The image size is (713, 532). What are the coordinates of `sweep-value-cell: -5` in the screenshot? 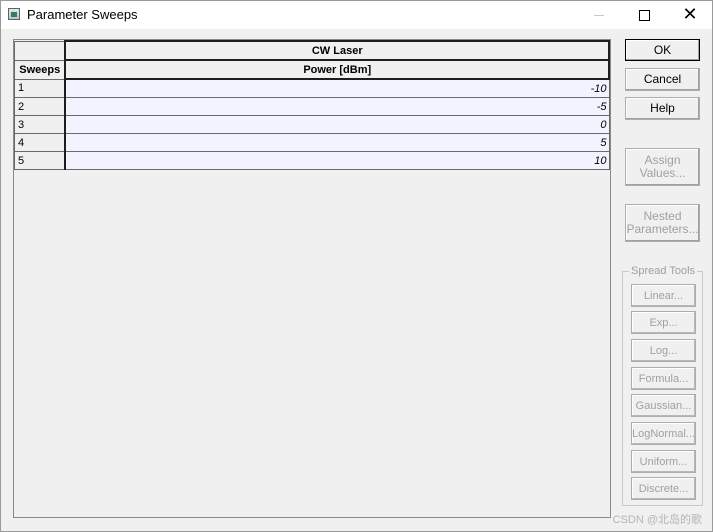 It's located at (337, 106).